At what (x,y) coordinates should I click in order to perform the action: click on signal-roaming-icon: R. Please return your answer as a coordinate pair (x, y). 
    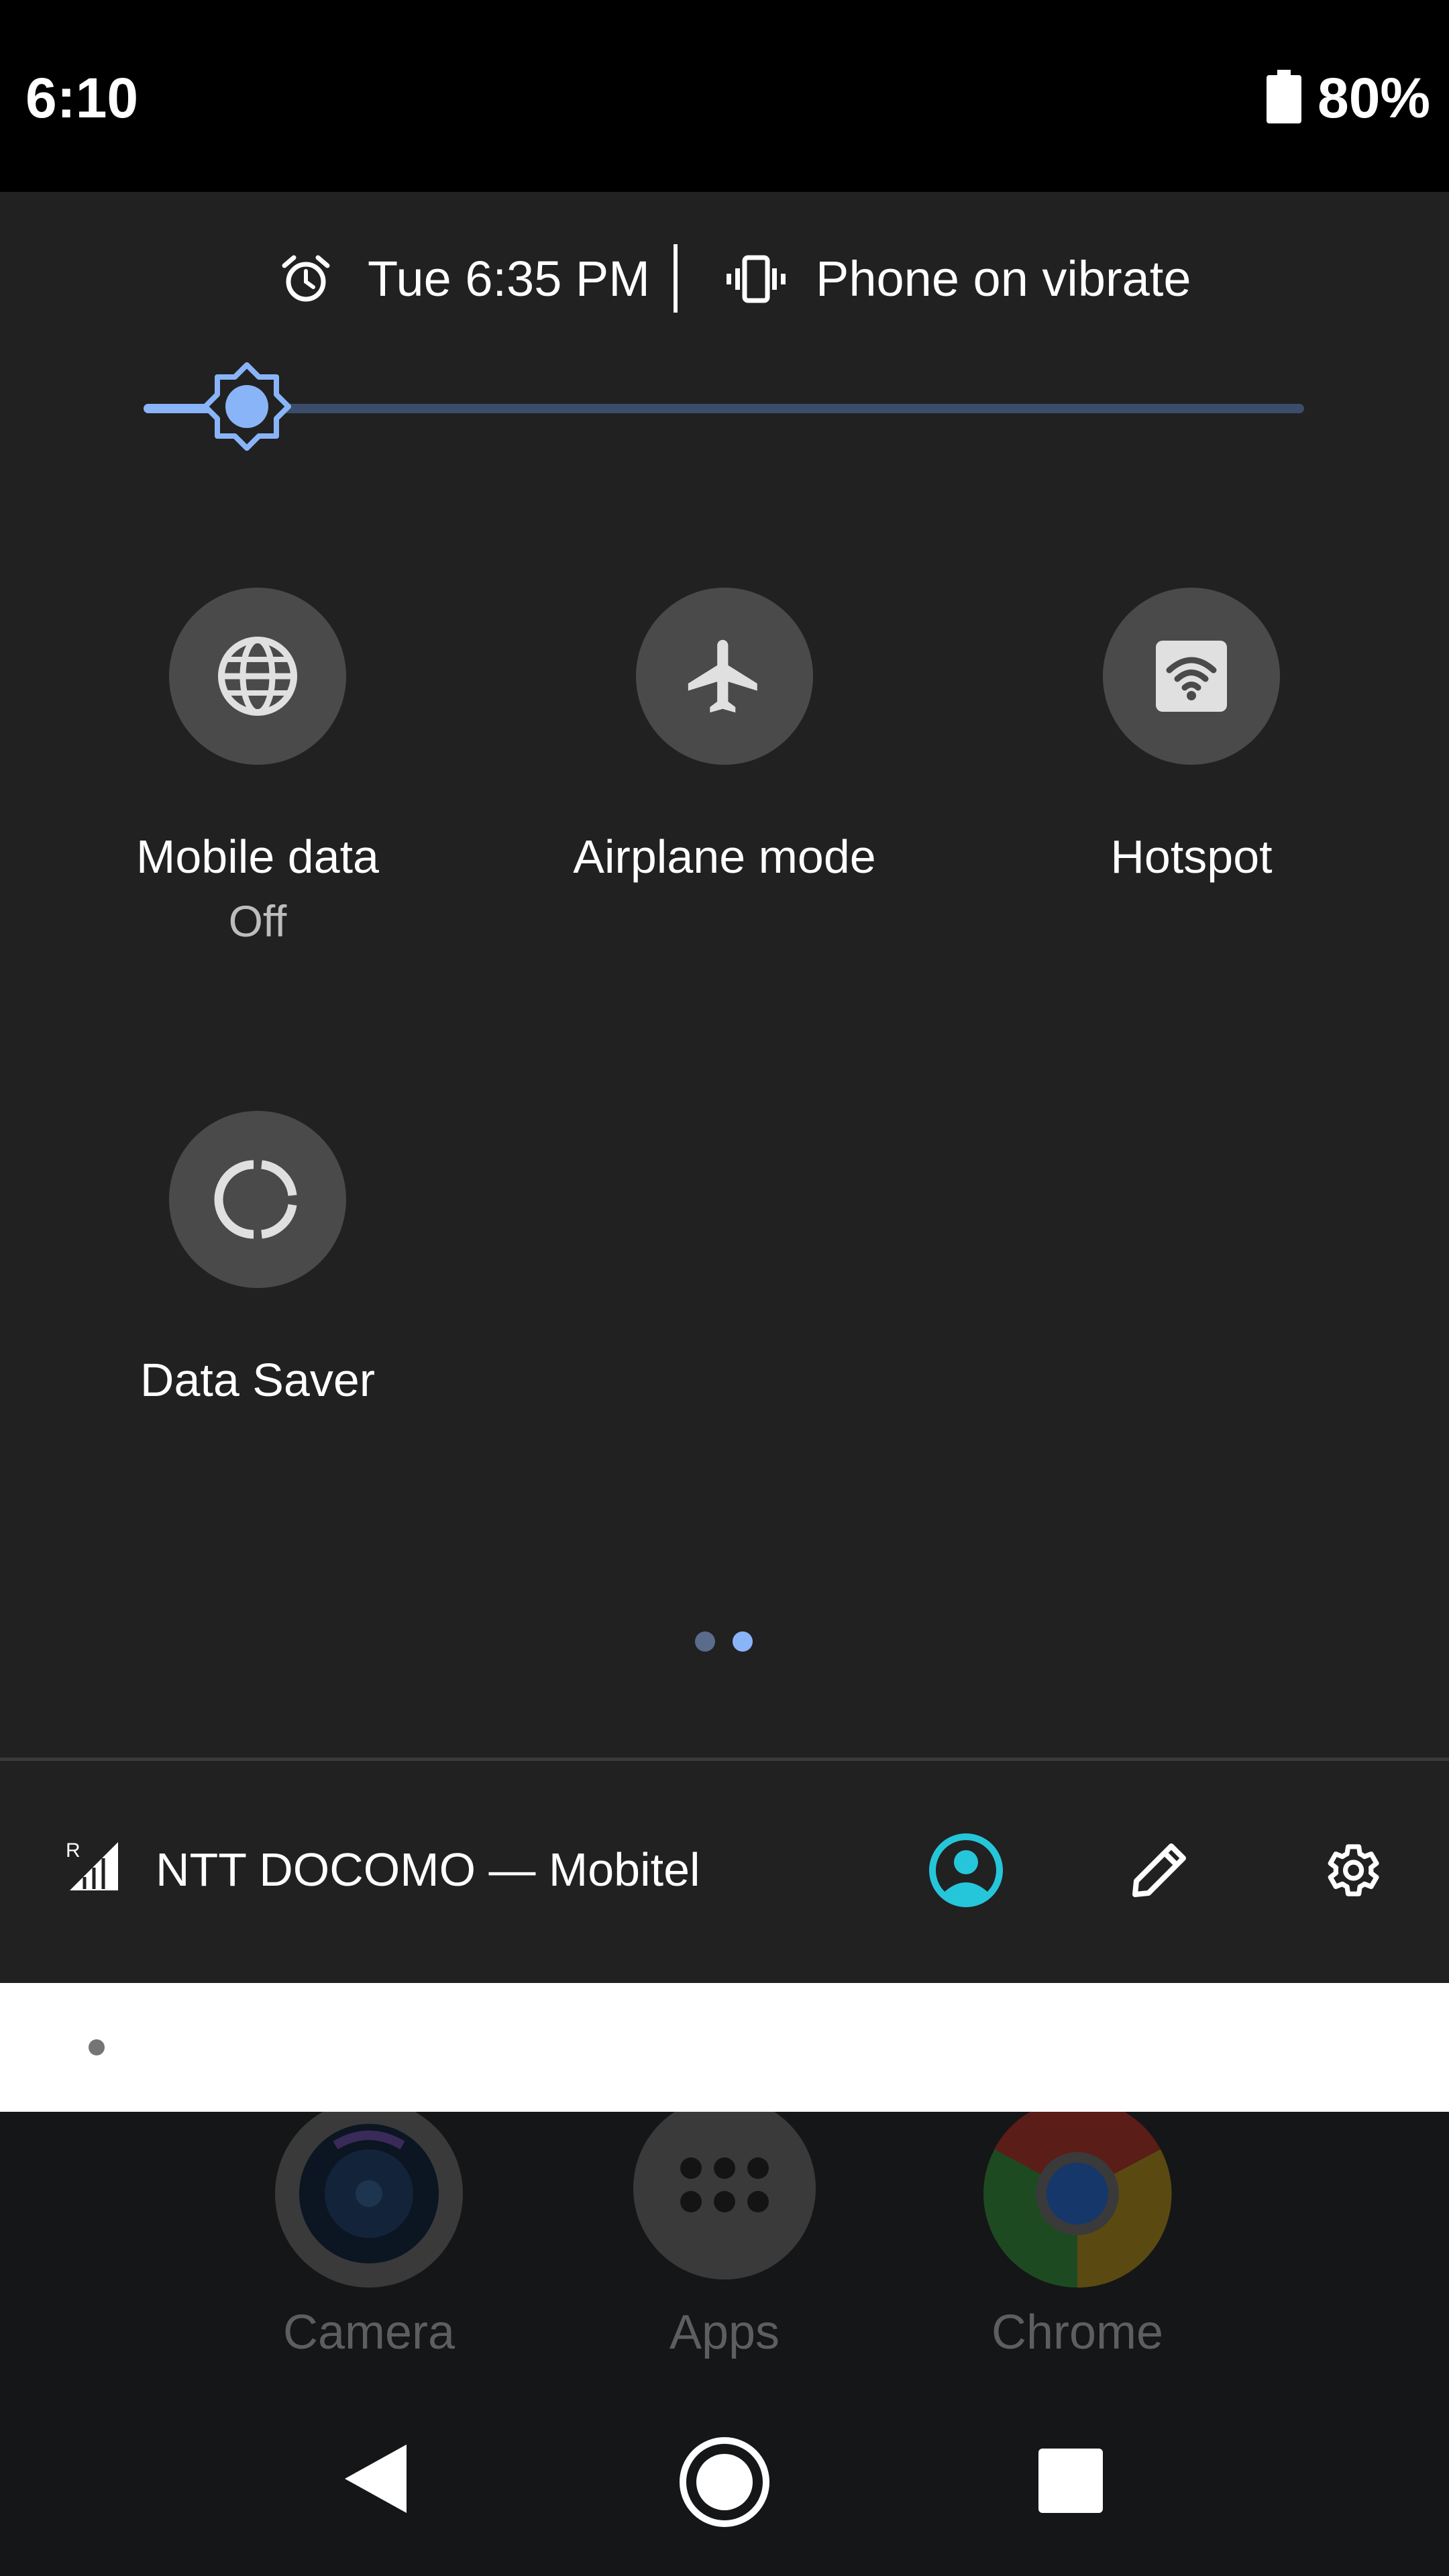
    Looking at the image, I should click on (92, 1864).